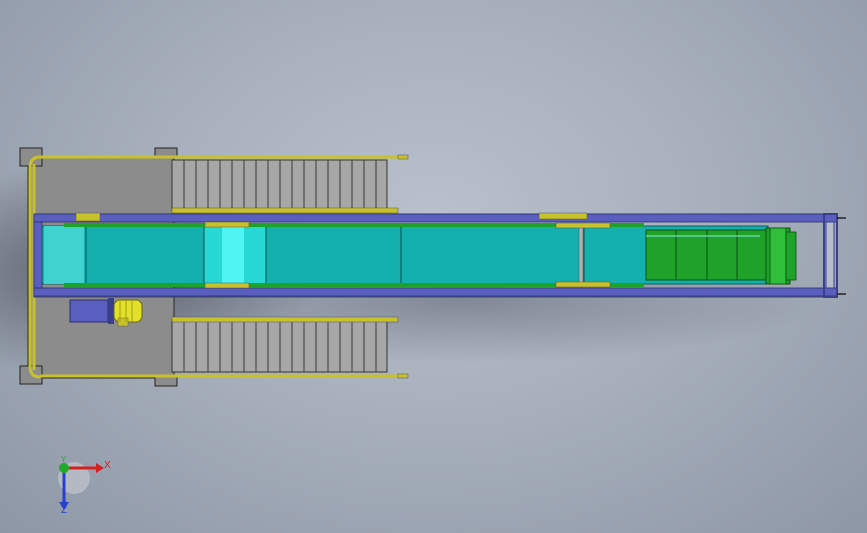  I want to click on x-axis-label: X, so click(107, 465).